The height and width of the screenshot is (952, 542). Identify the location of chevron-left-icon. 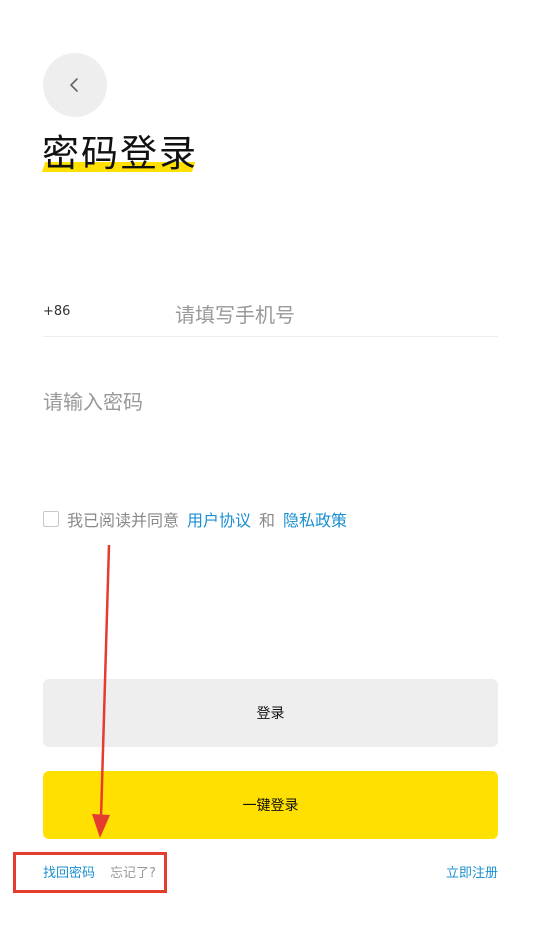
(74, 85).